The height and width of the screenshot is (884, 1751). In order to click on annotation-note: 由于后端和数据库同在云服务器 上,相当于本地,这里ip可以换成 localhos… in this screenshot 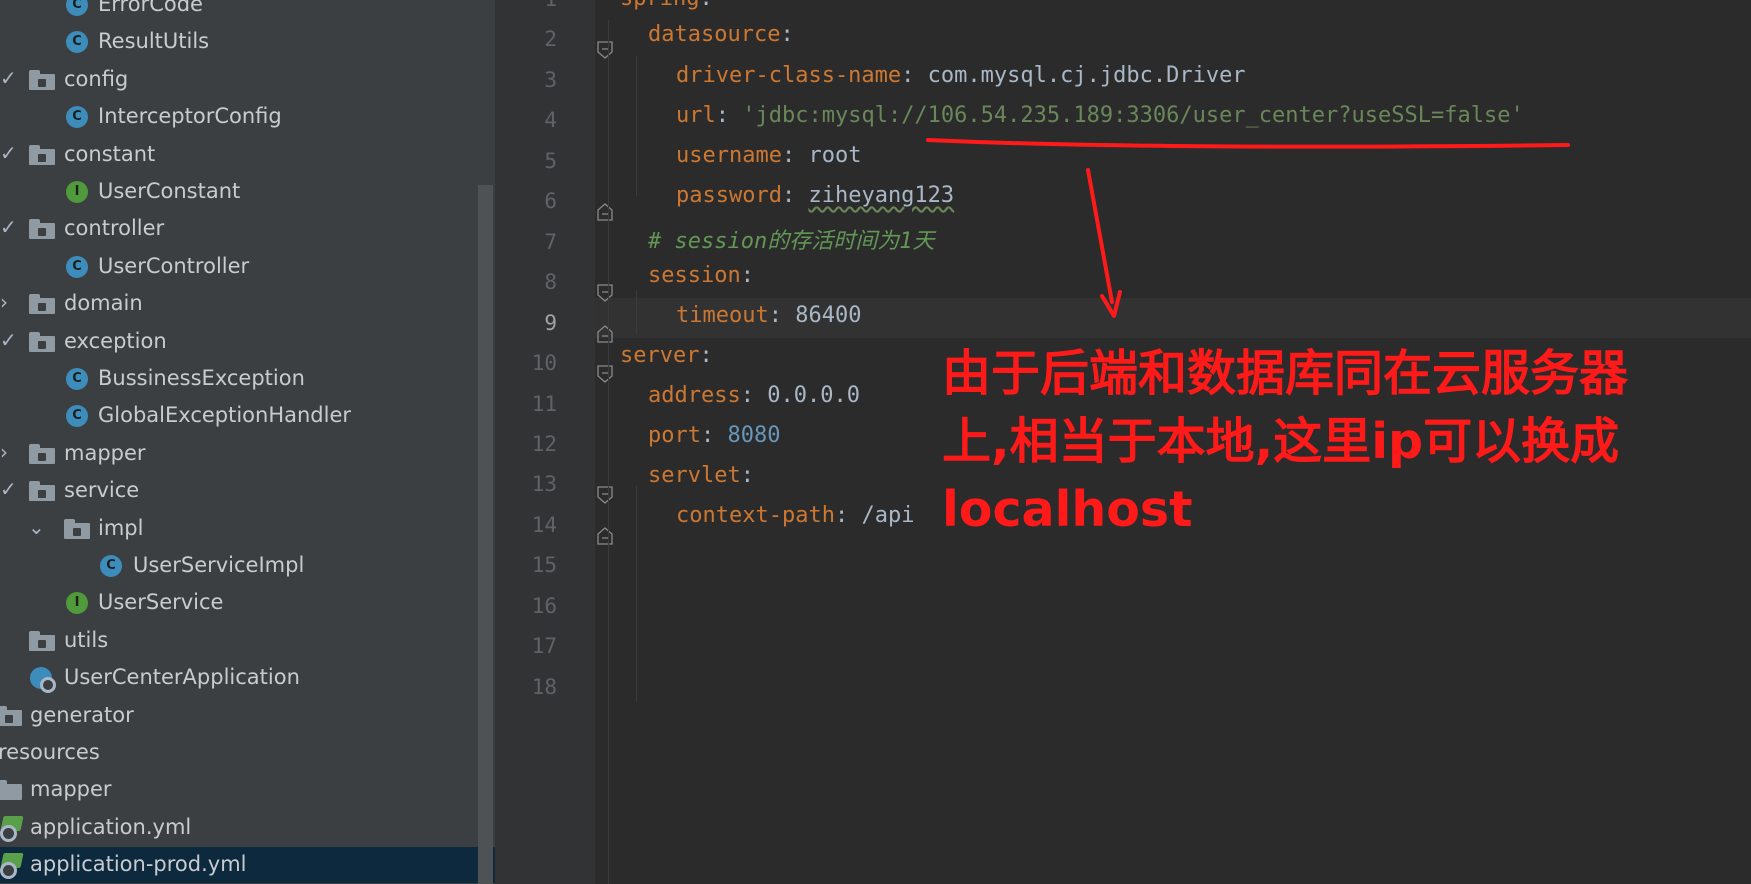, I will do `click(1332, 442)`.